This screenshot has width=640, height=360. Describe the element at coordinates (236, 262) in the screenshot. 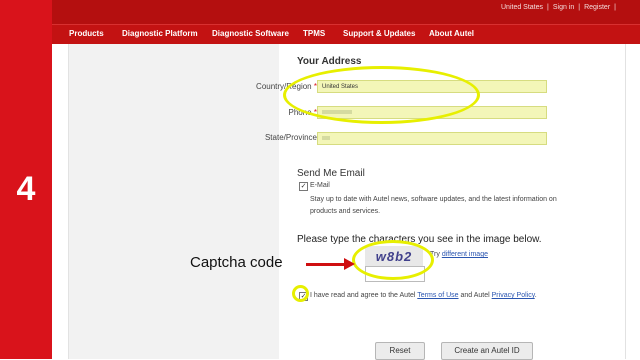

I see `captcha-code-annotation: Captcha code` at that location.